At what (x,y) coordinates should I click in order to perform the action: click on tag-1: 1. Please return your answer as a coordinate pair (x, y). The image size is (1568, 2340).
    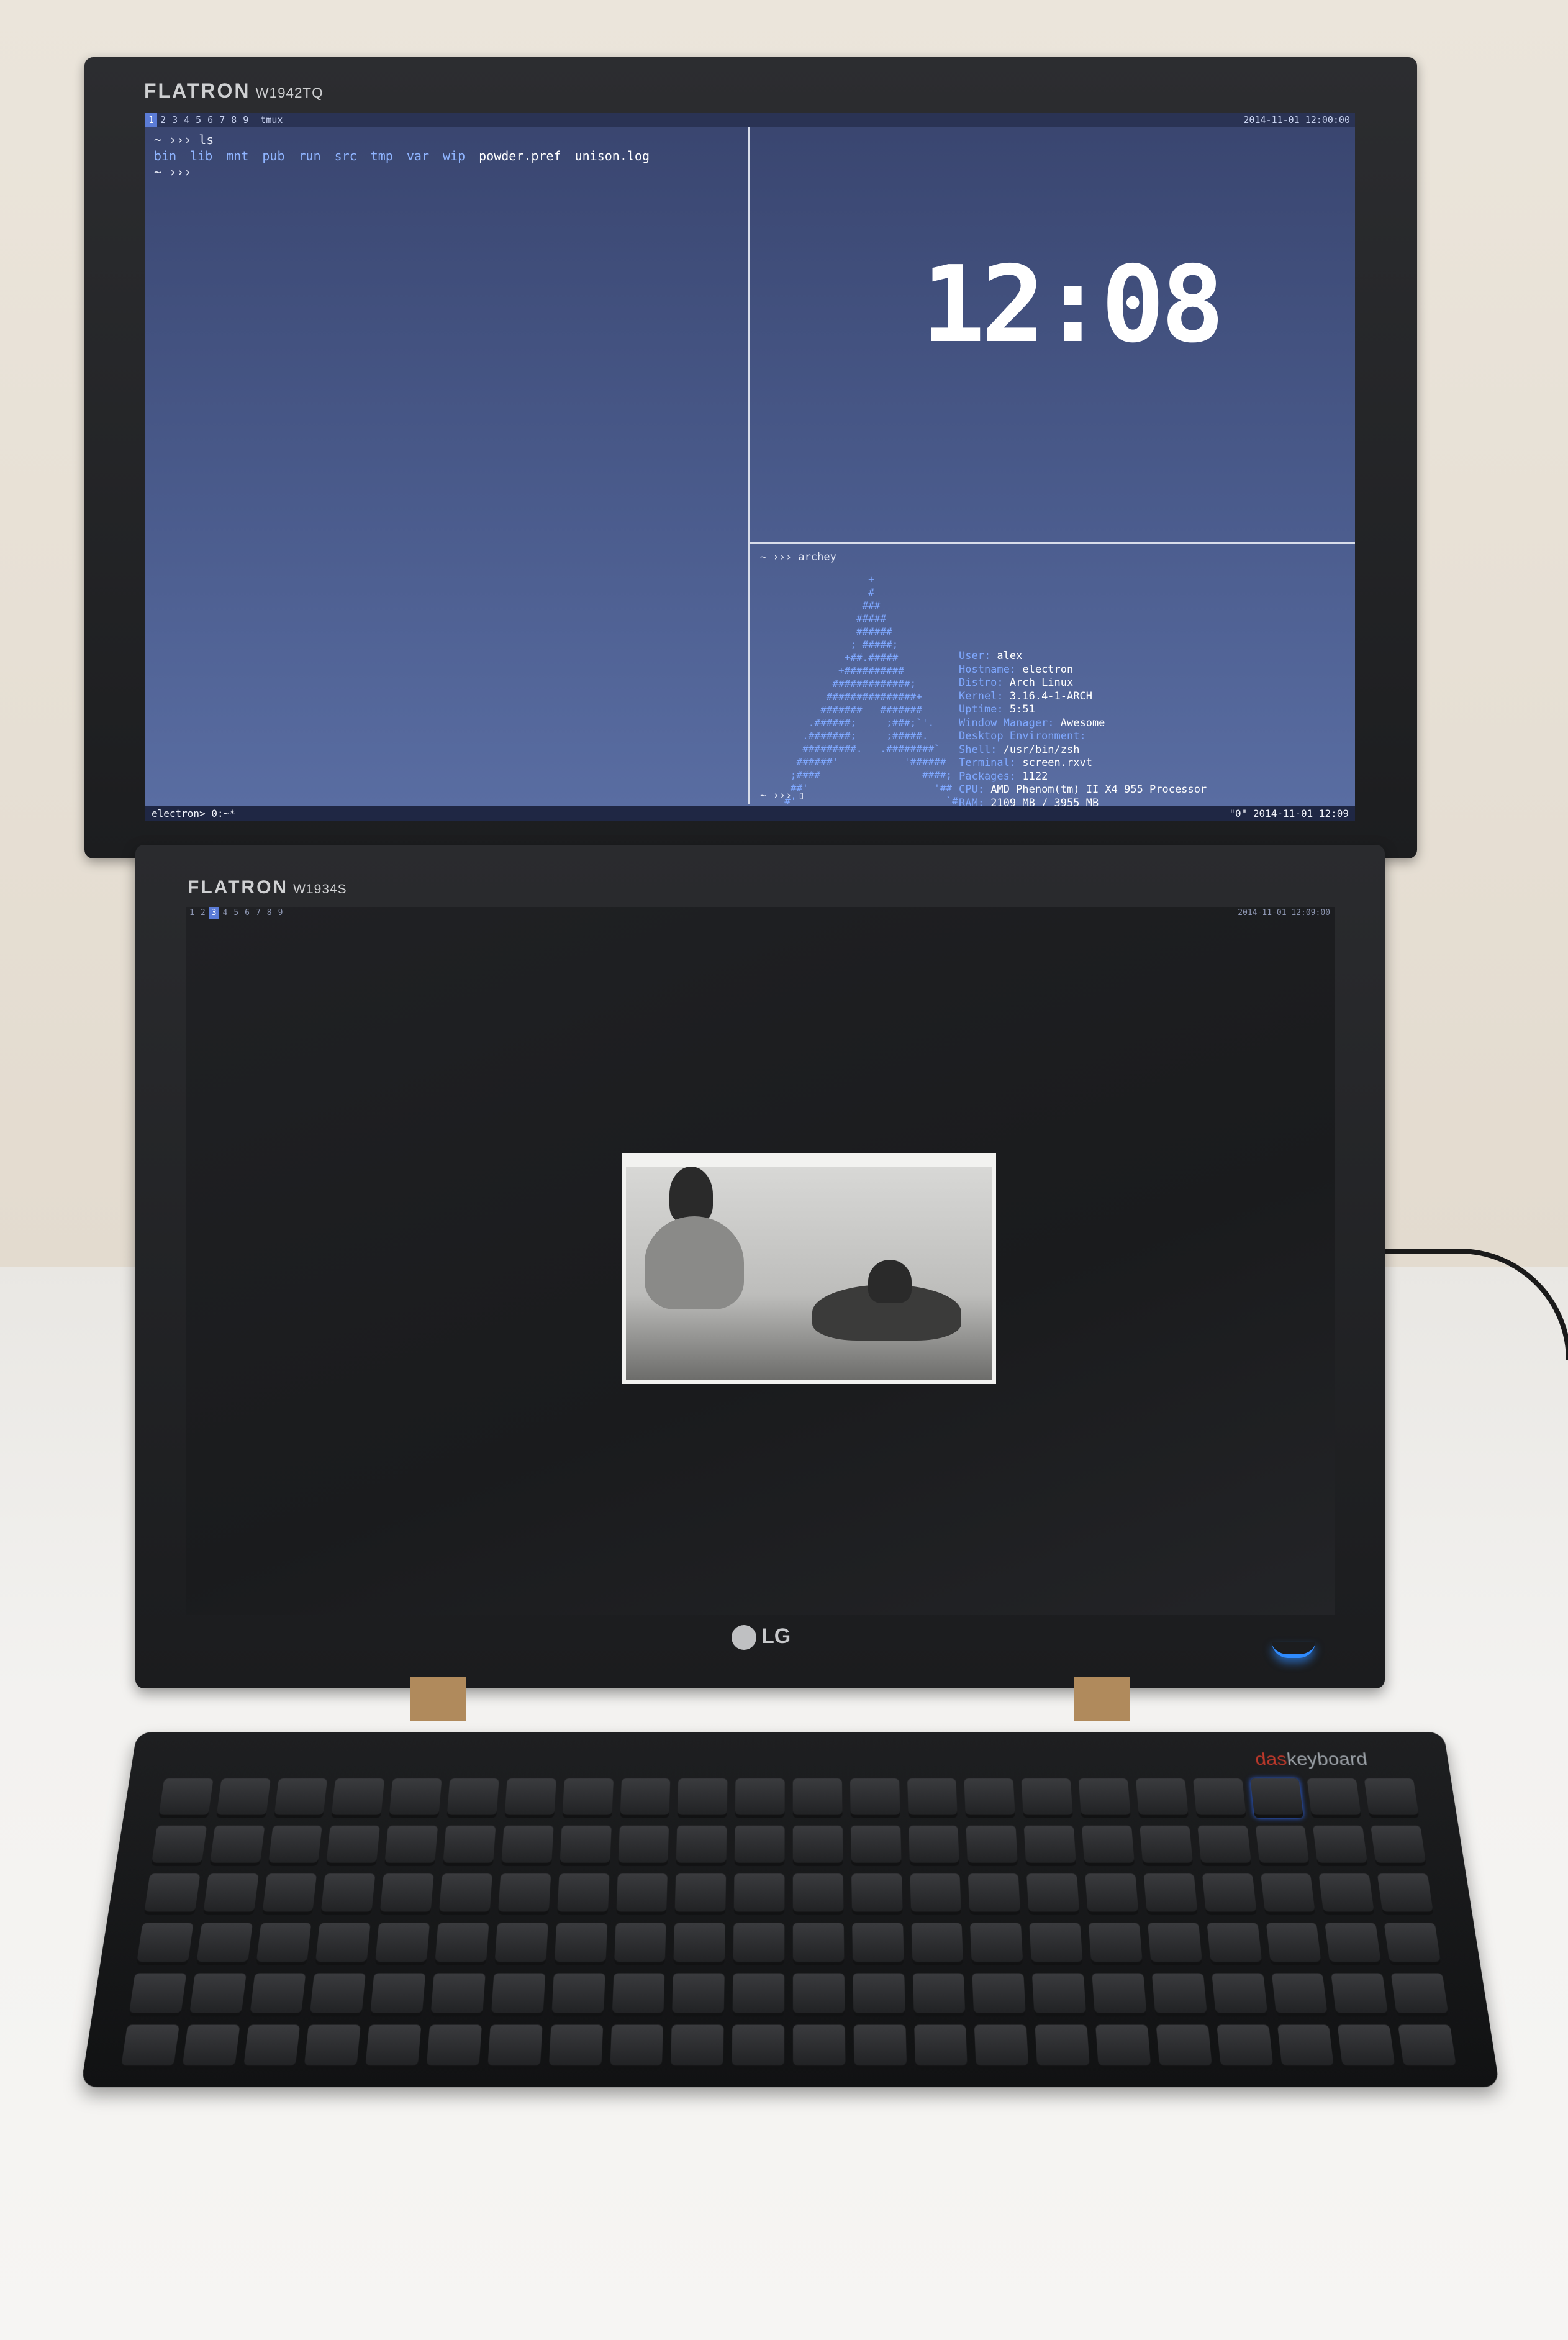
    Looking at the image, I should click on (191, 913).